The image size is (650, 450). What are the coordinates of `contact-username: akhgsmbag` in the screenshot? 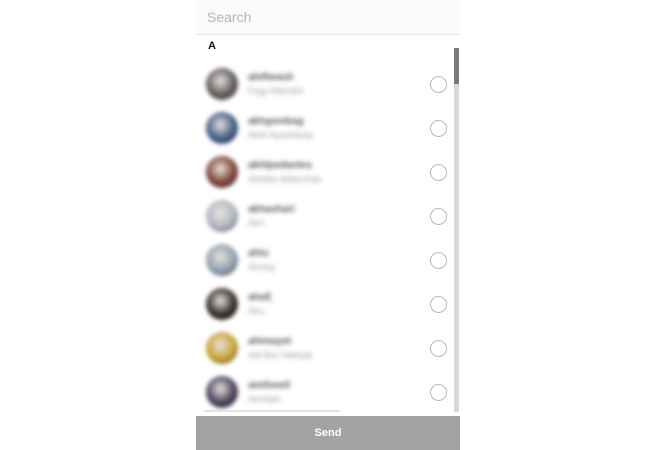 It's located at (276, 121).